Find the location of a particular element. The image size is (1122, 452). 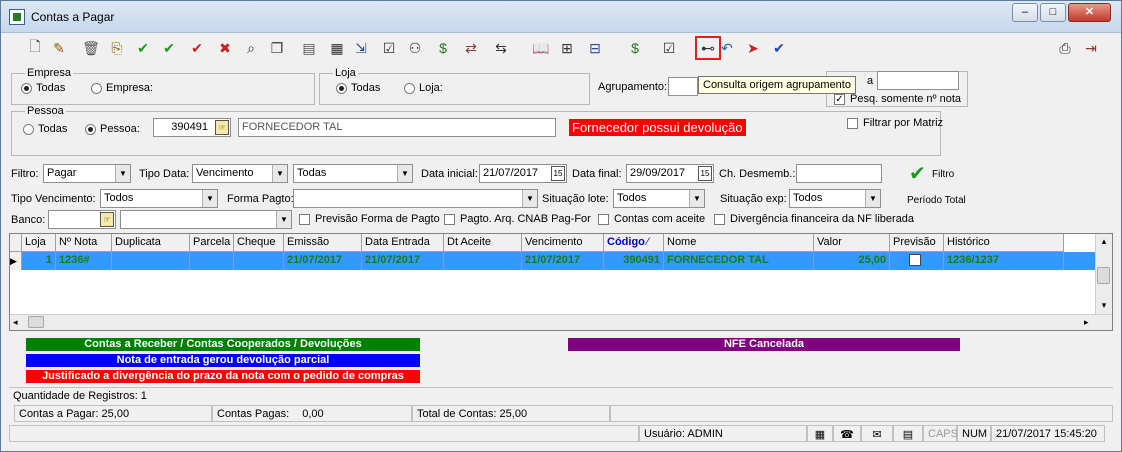

book-icon: 📖 is located at coordinates (541, 48).